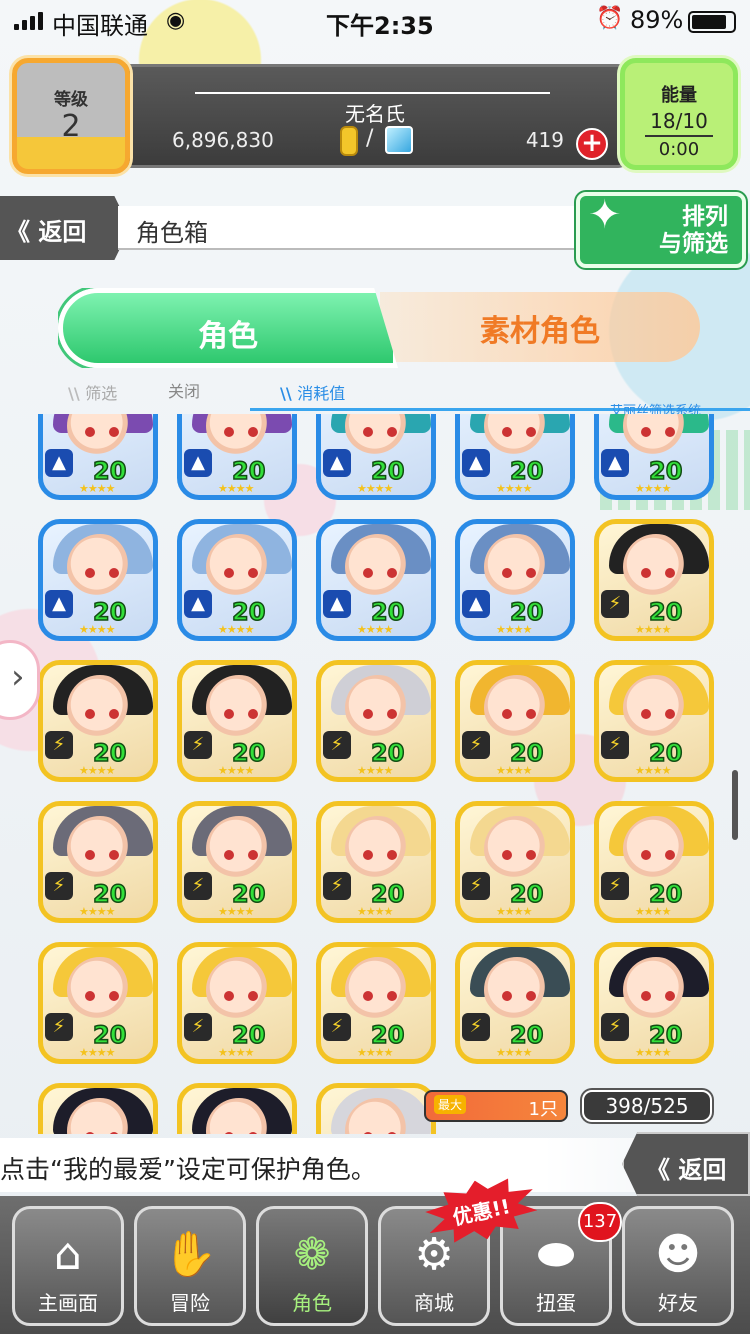  I want to click on energy-badge: 能量 18/10 0:00, so click(679, 114).